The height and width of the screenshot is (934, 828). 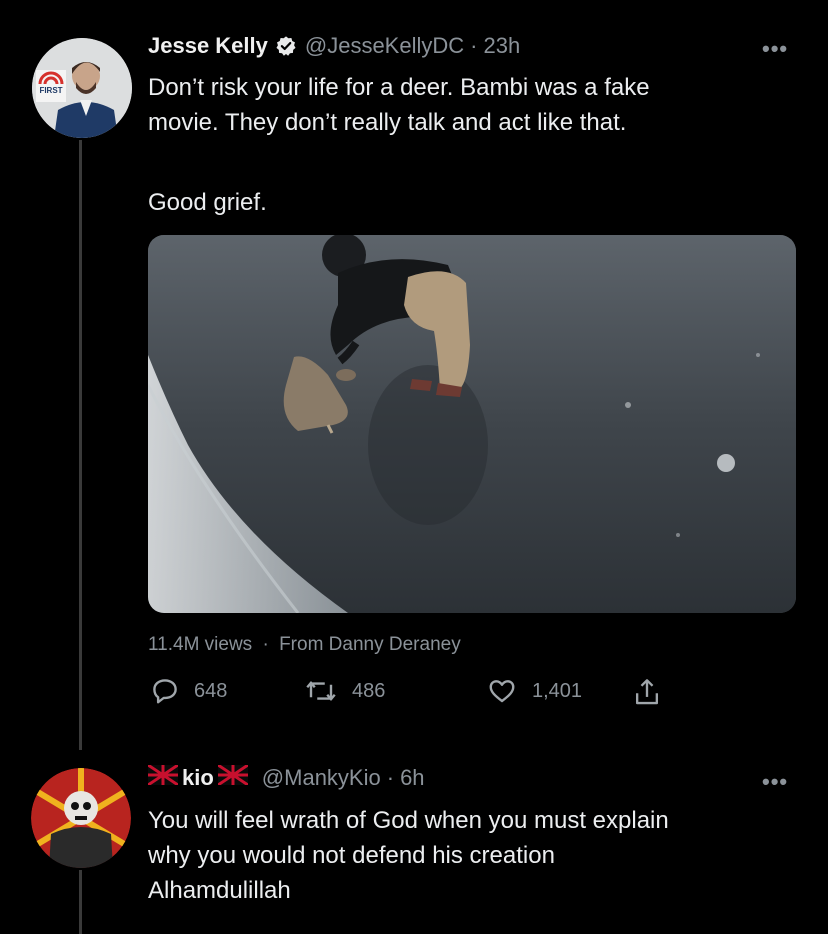 I want to click on reply-more-options-button: •••, so click(x=775, y=782).